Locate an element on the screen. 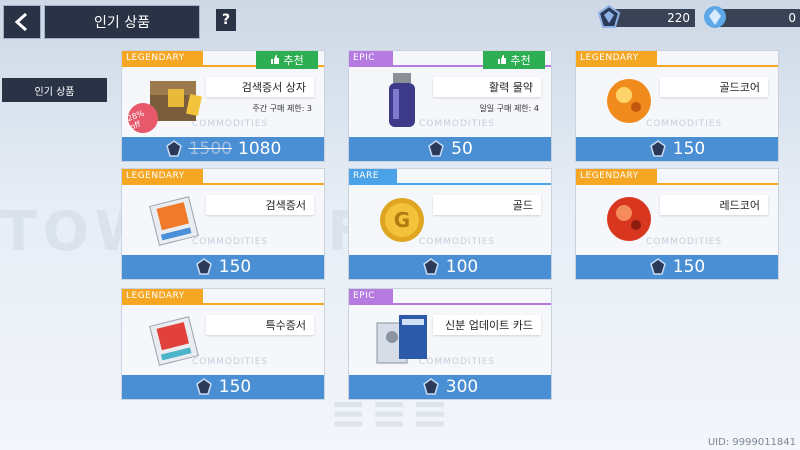  gold-core-icon is located at coordinates (629, 101).